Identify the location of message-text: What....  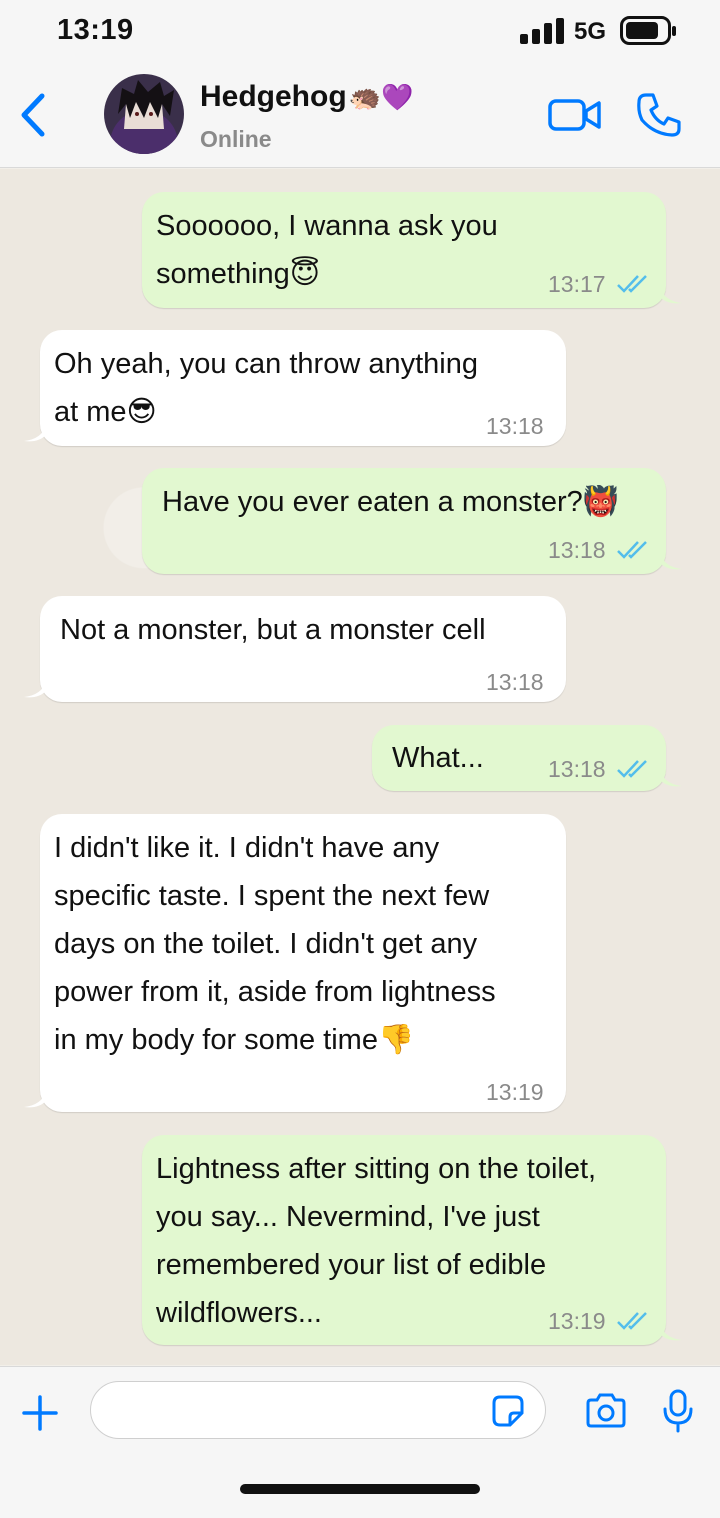
(438, 758).